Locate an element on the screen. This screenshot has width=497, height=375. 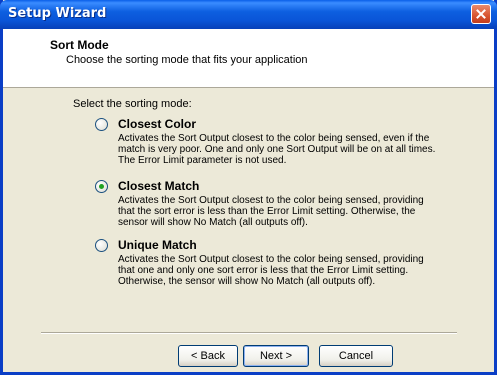
button-separator is located at coordinates (249, 333).